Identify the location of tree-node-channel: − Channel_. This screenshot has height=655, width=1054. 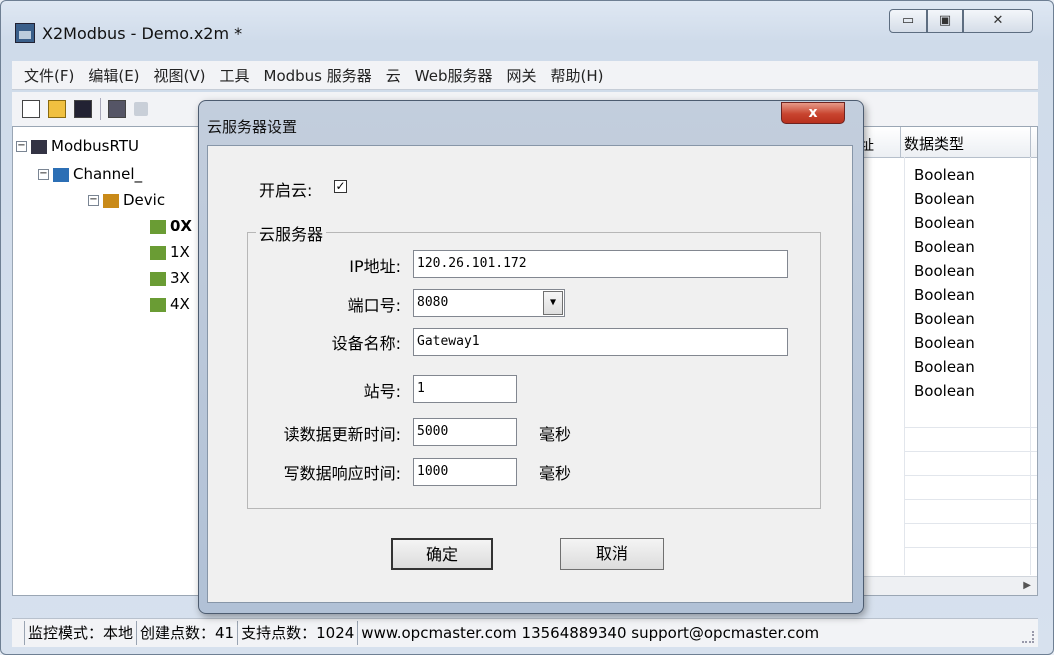
(90, 174).